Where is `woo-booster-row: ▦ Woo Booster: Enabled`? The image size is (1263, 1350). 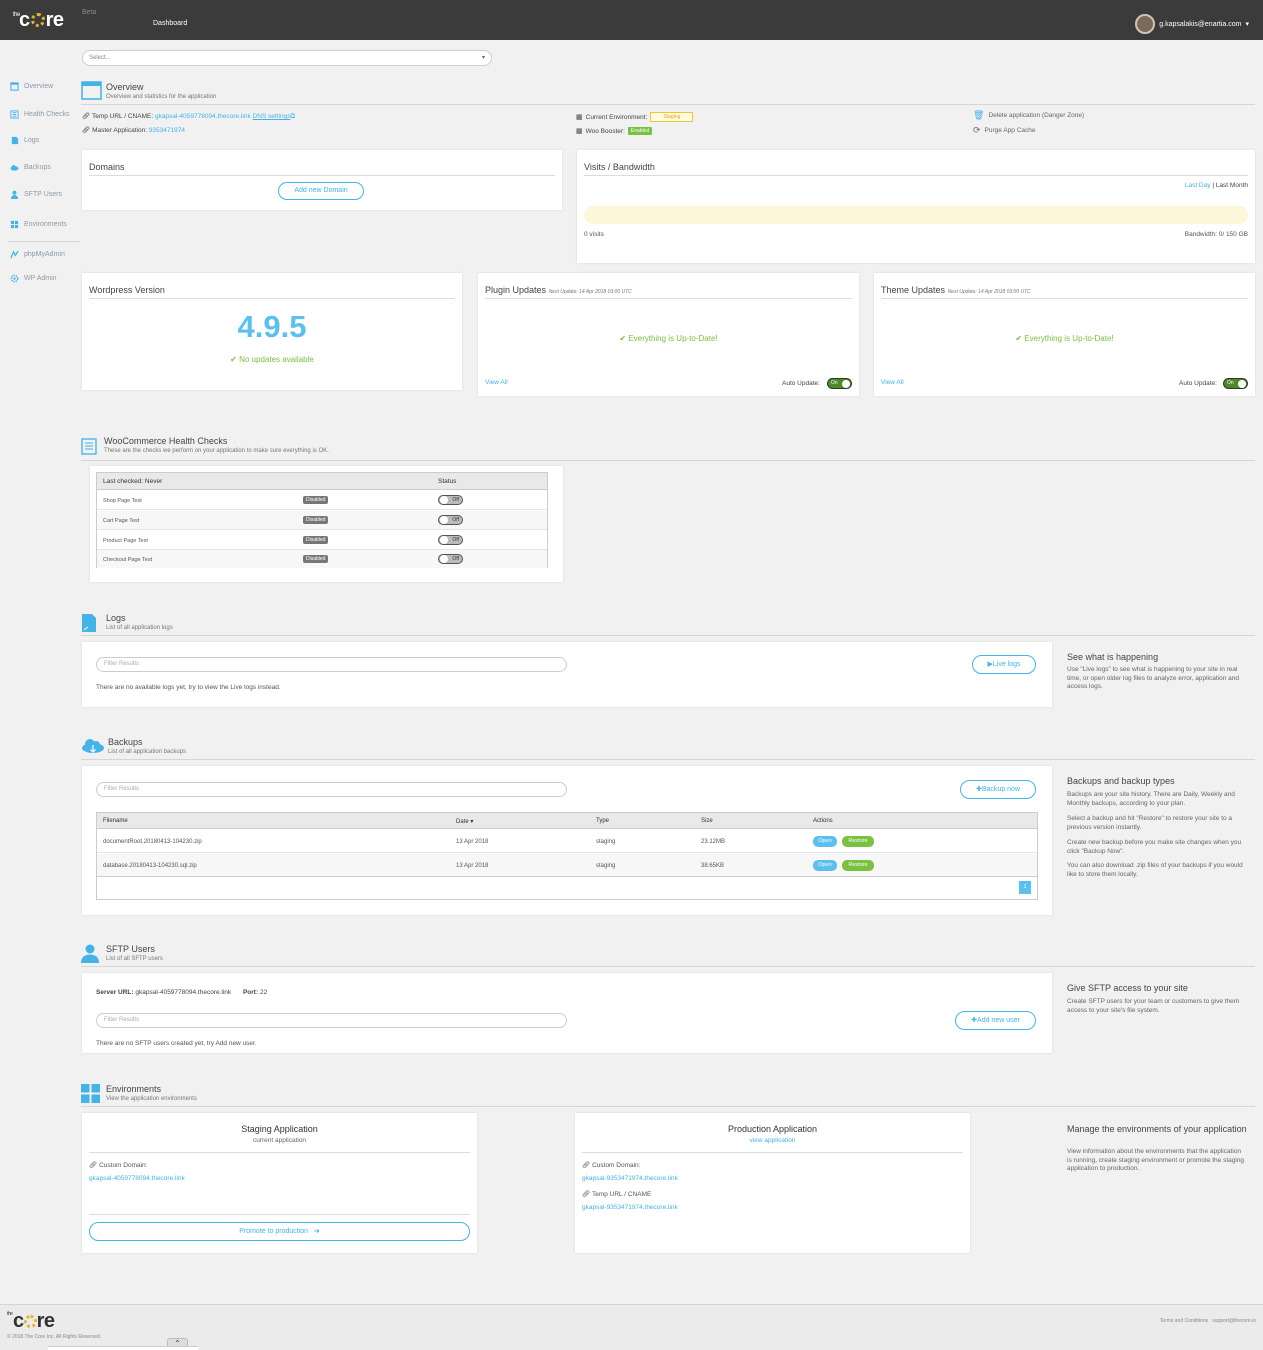 woo-booster-row: ▦ Woo Booster: Enabled is located at coordinates (614, 131).